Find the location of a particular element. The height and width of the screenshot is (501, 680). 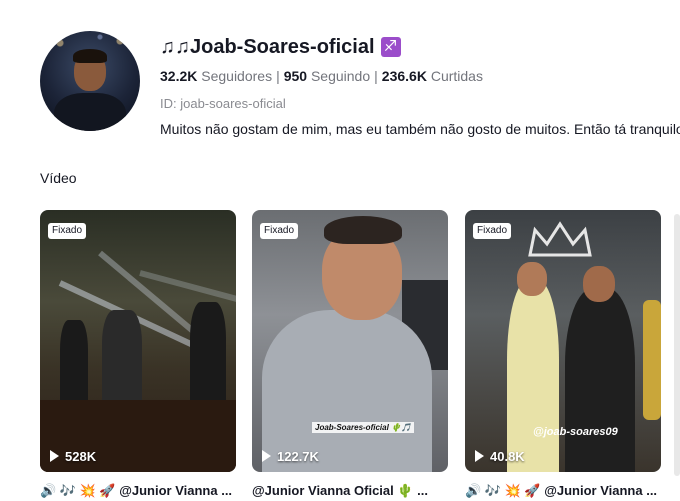

followers-label: Seguidores is located at coordinates (237, 76).